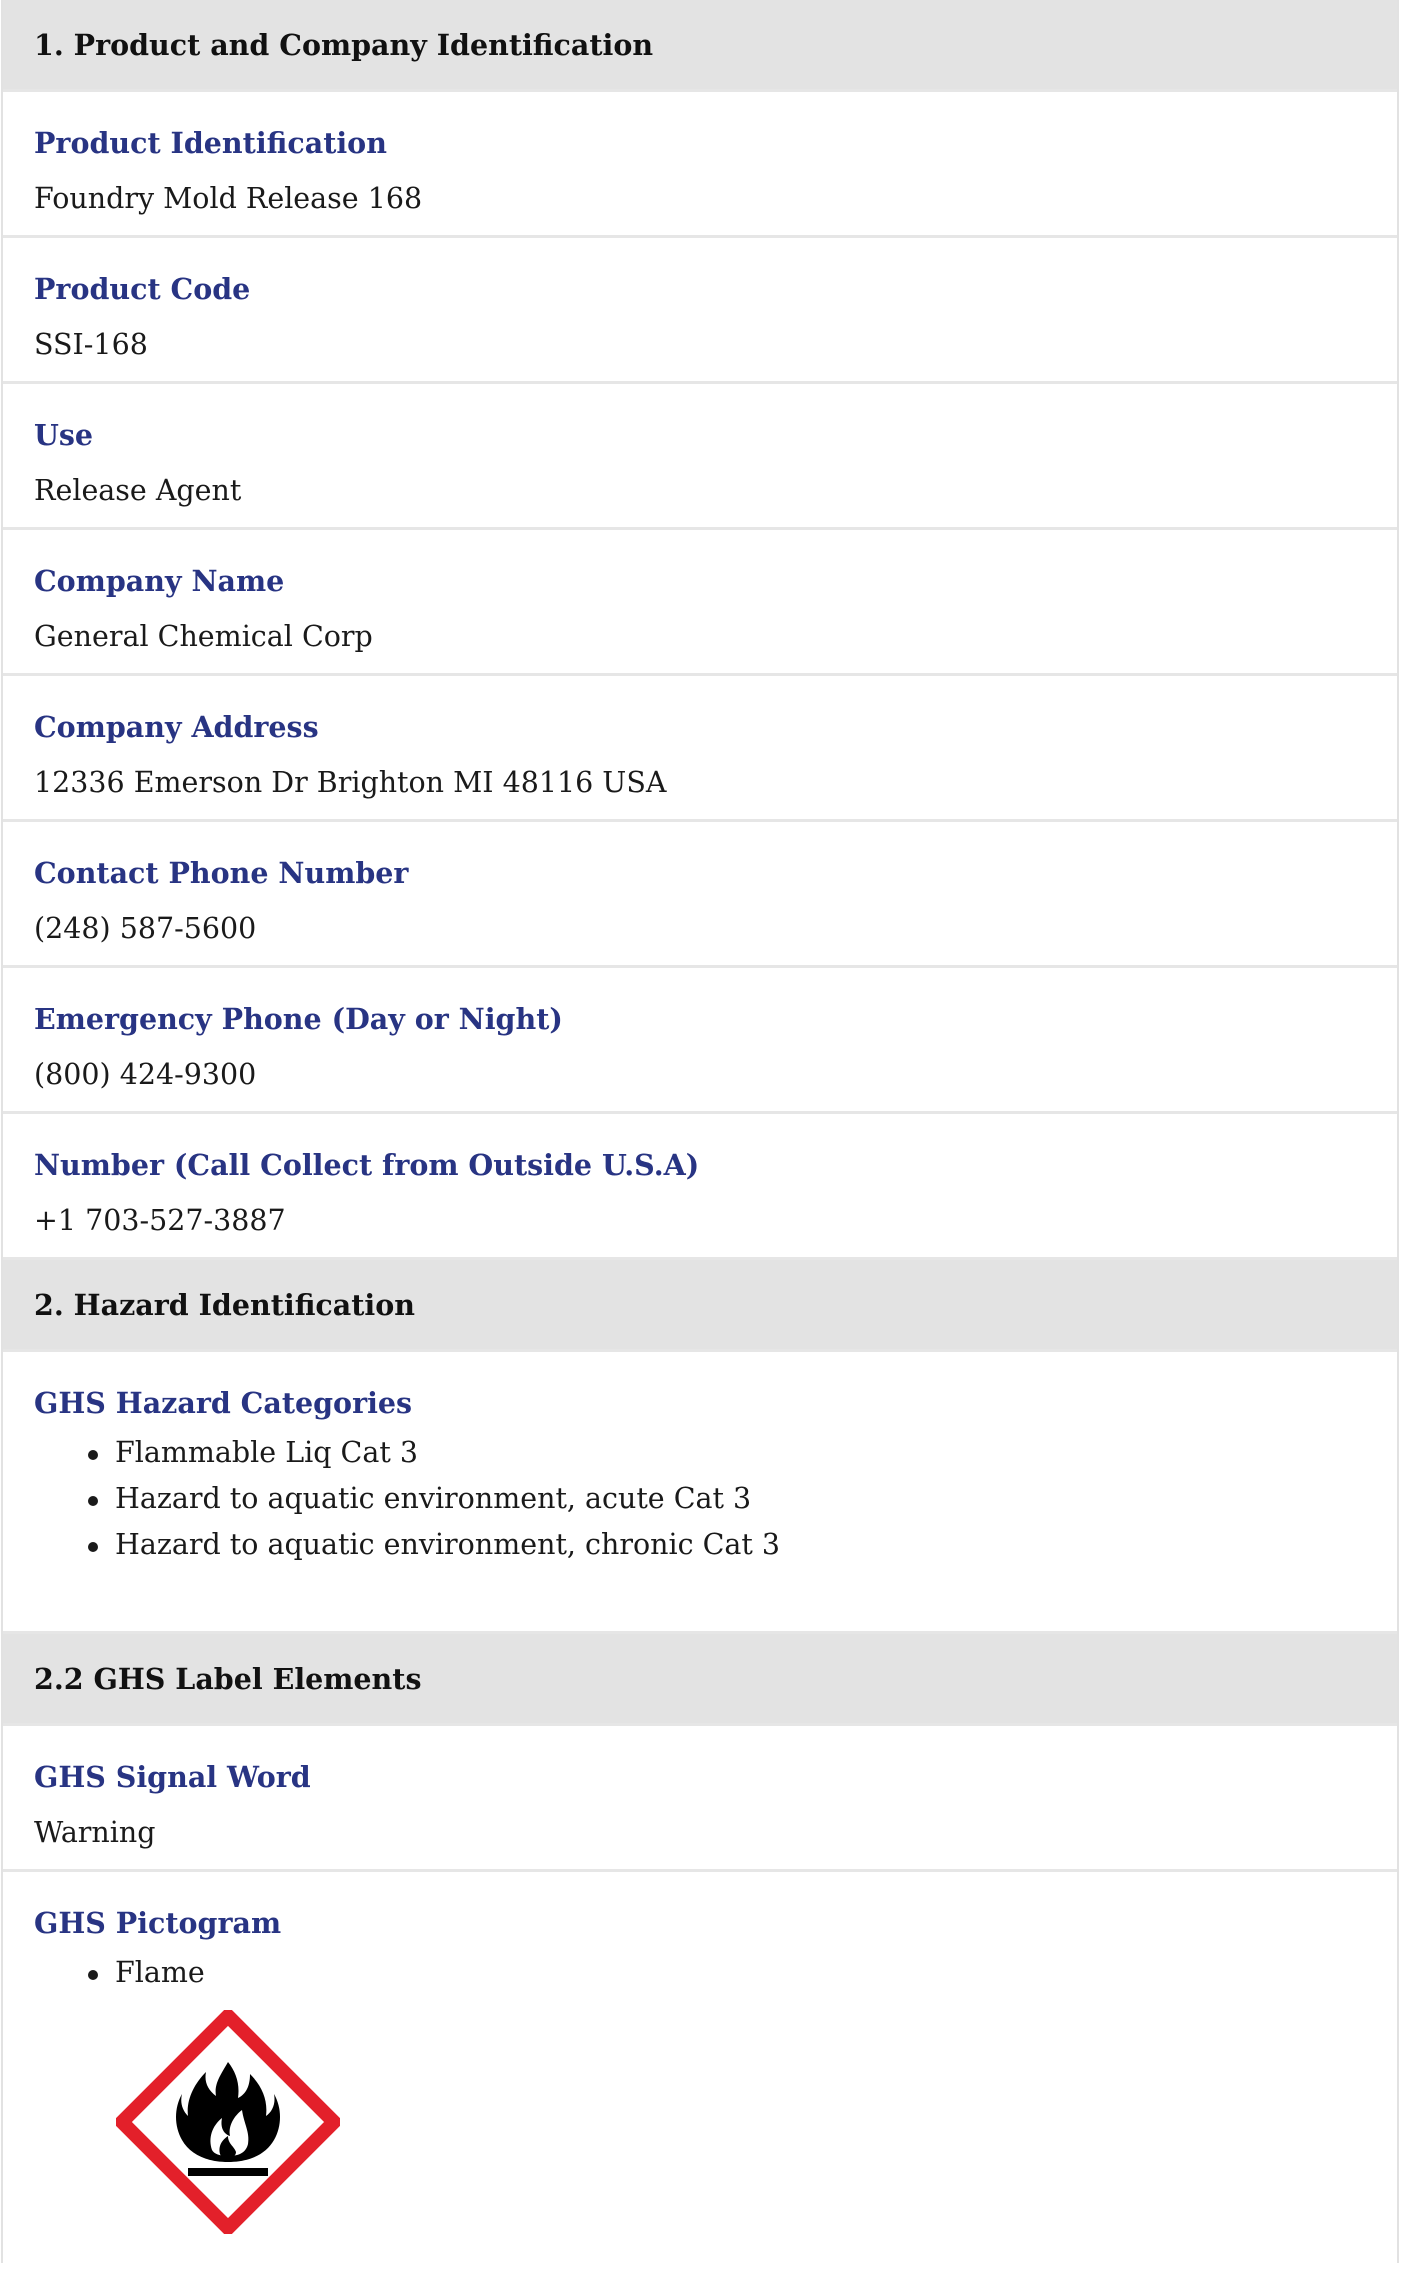  What do you see at coordinates (700, 311) in the screenshot?
I see `field-product-code: Product Code SSI-168` at bounding box center [700, 311].